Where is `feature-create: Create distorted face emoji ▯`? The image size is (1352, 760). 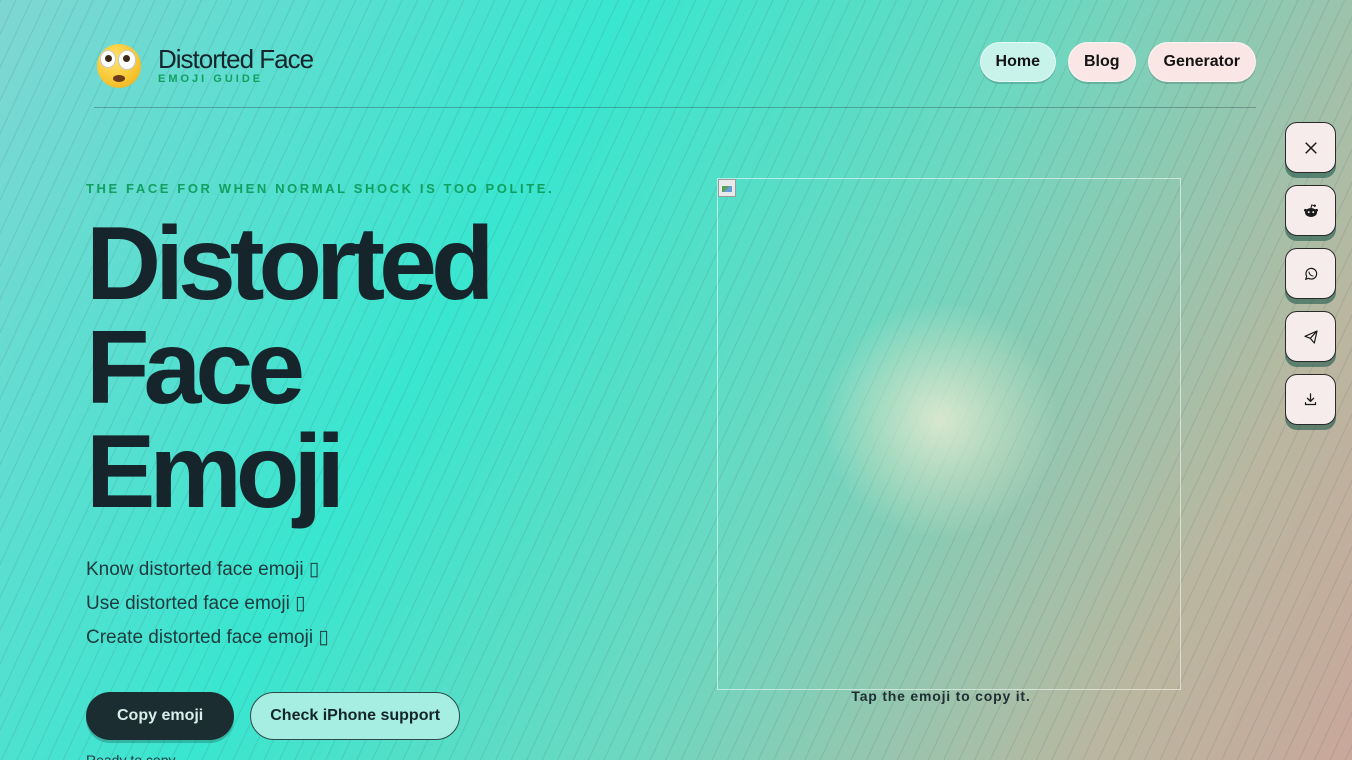
feature-create: Create distorted face emoji ▯ is located at coordinates (207, 637).